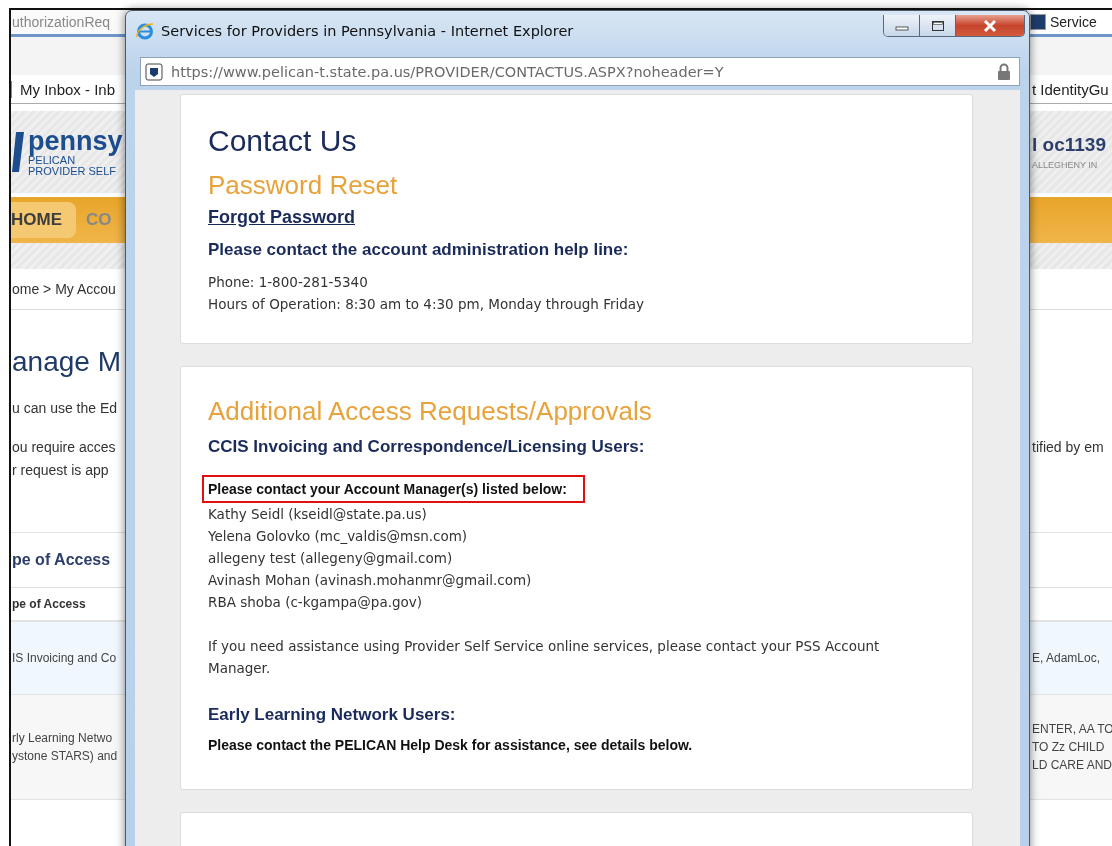 This screenshot has width=1112, height=846. Describe the element at coordinates (61, 560) in the screenshot. I see `section-title: pe of Access` at that location.